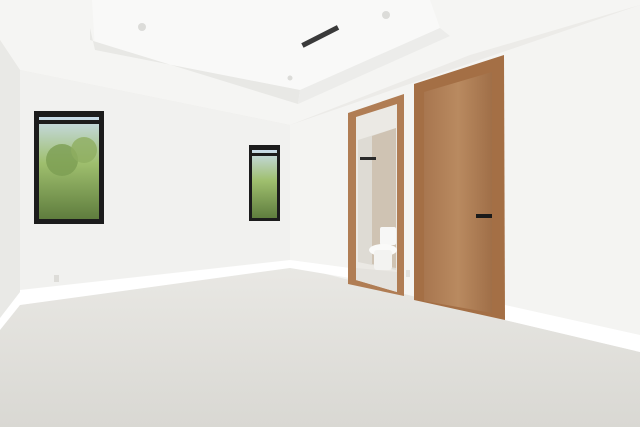 The height and width of the screenshot is (427, 640). Describe the element at coordinates (84, 150) in the screenshot. I see `tree-foliage` at that location.